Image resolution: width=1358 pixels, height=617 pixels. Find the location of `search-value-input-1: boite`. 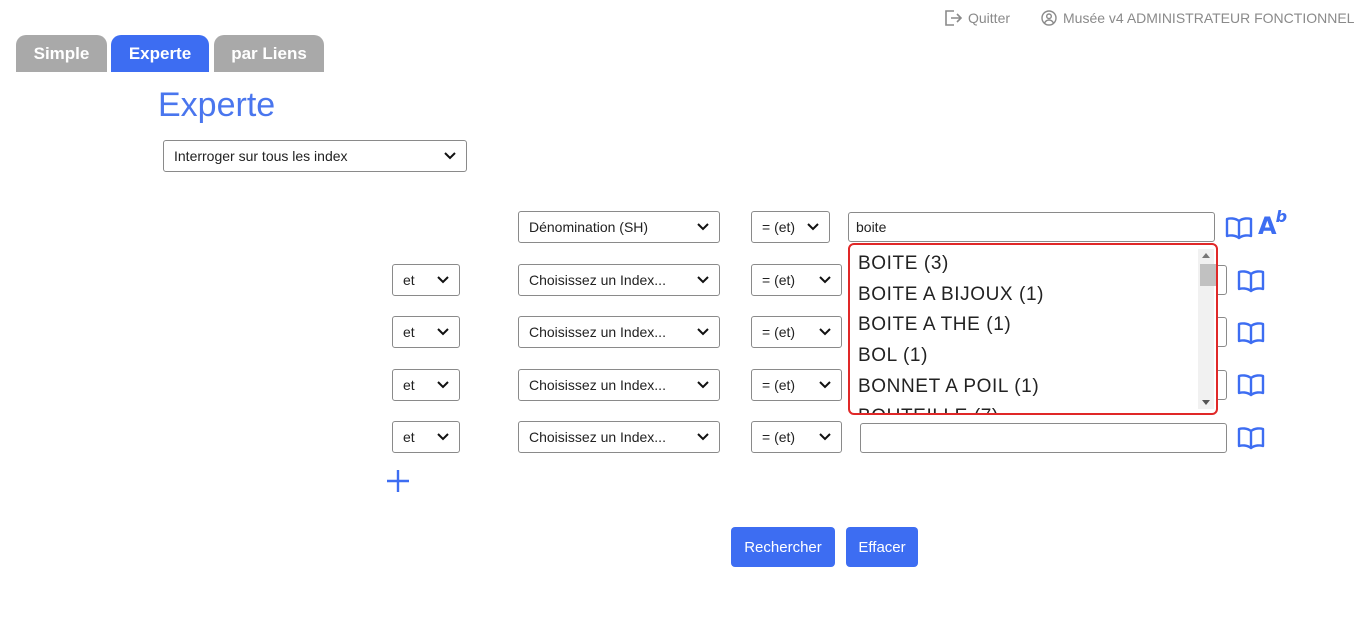

search-value-input-1: boite is located at coordinates (1031, 227).